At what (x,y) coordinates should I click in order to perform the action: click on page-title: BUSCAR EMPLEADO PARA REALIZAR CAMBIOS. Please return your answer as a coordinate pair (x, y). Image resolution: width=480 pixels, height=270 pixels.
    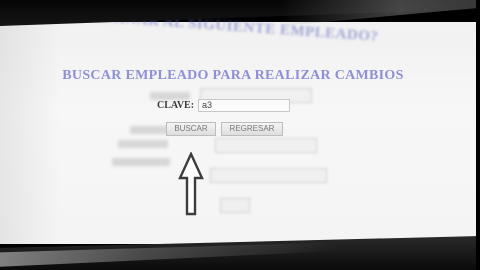
    Looking at the image, I should click on (233, 75).